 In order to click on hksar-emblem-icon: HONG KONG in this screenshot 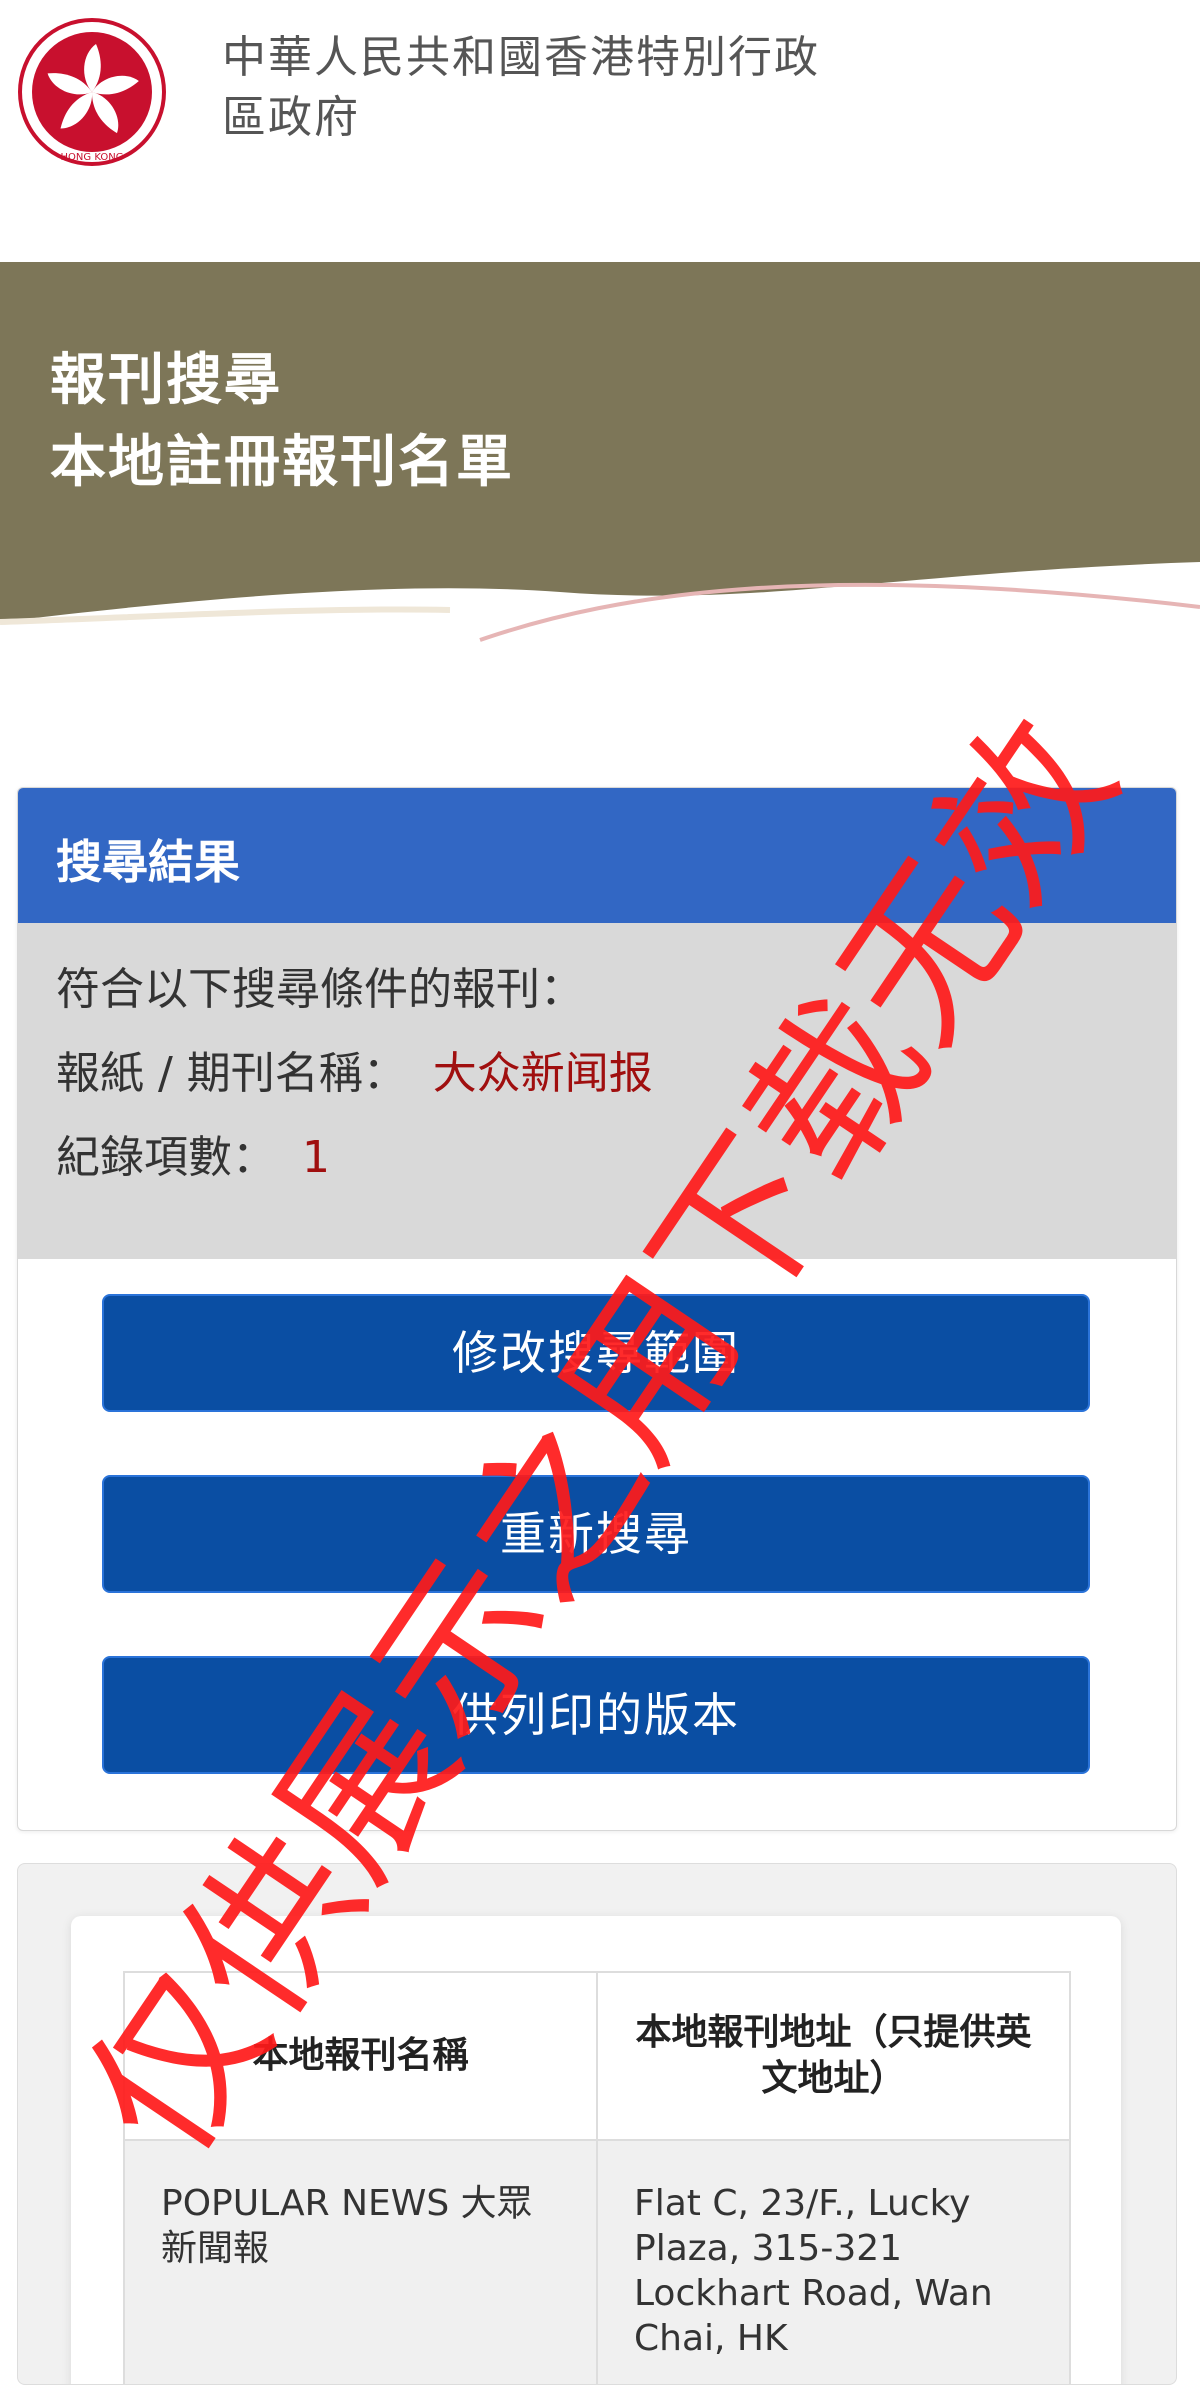, I will do `click(92, 92)`.